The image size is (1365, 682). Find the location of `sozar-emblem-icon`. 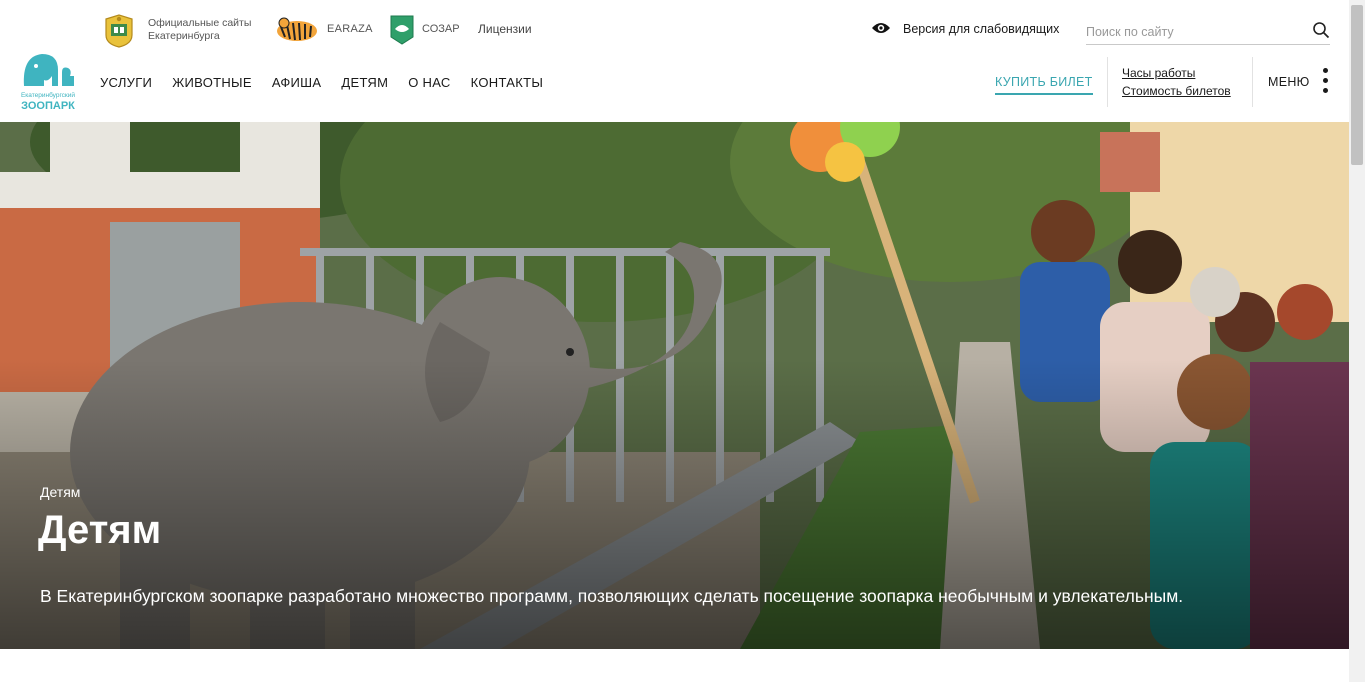

sozar-emblem-icon is located at coordinates (402, 30).